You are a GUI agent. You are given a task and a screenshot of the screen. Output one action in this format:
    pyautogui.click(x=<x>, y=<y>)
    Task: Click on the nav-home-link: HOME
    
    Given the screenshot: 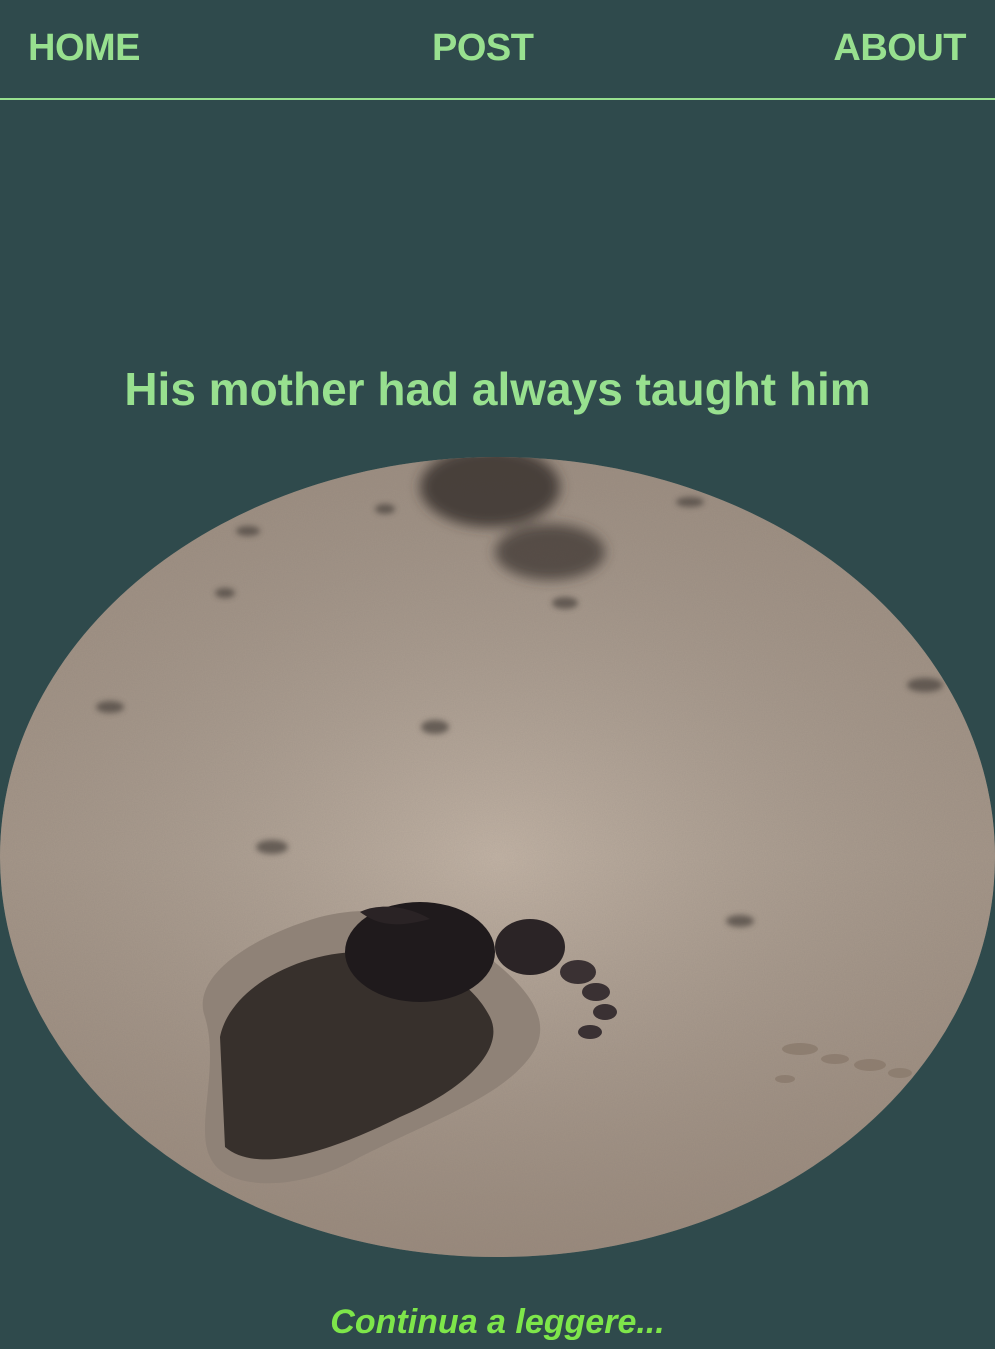 What is the action you would take?
    pyautogui.click(x=84, y=48)
    